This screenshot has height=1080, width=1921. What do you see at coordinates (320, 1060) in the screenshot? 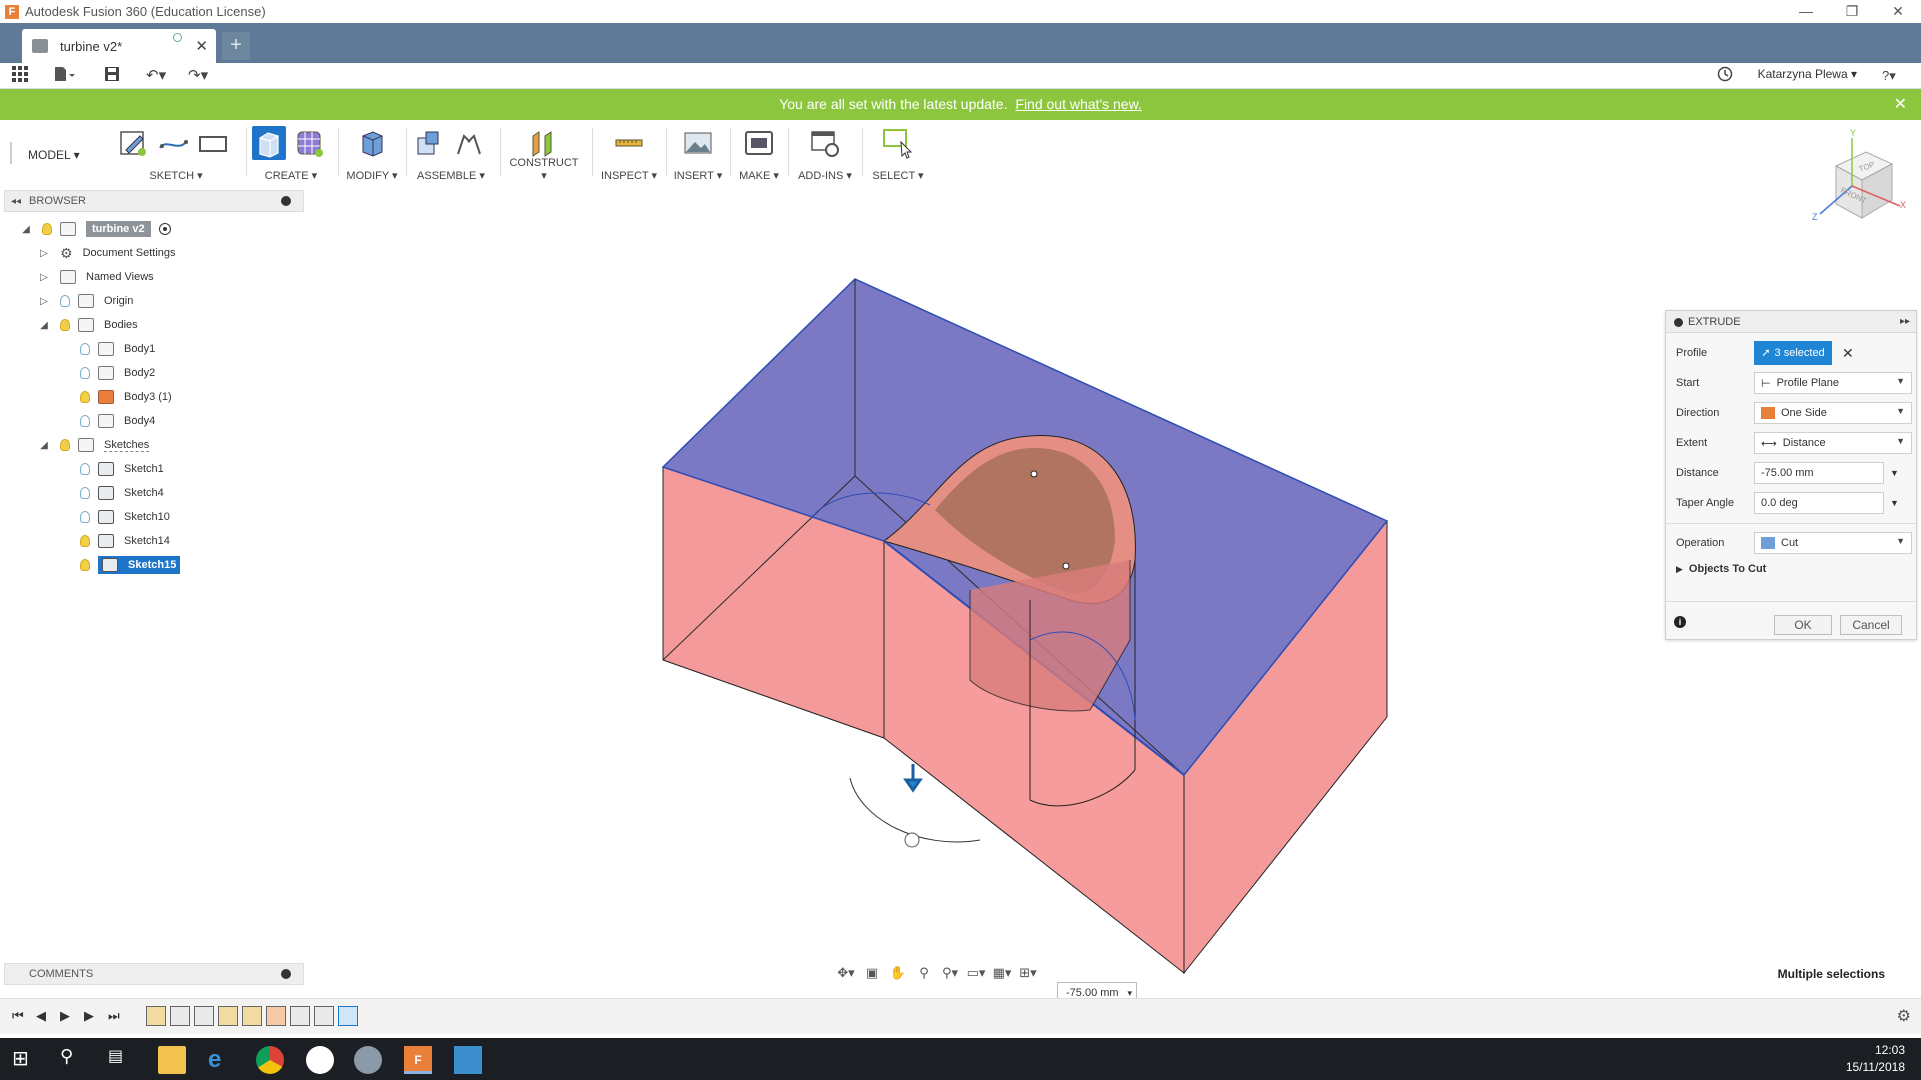
I see `slack-icon` at bounding box center [320, 1060].